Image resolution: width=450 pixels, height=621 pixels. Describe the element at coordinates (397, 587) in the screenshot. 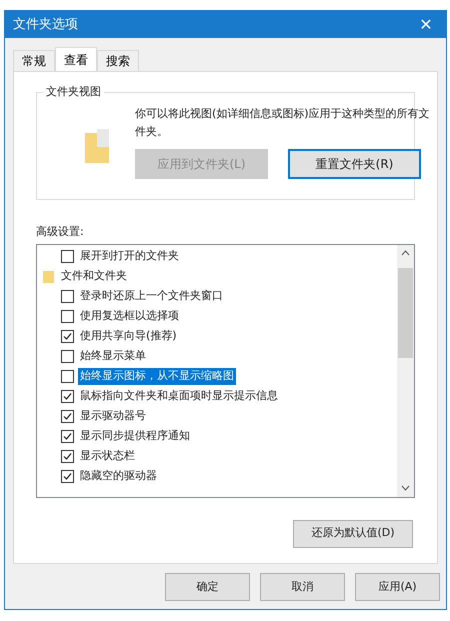

I see `dialog-button: 应用(A)` at that location.